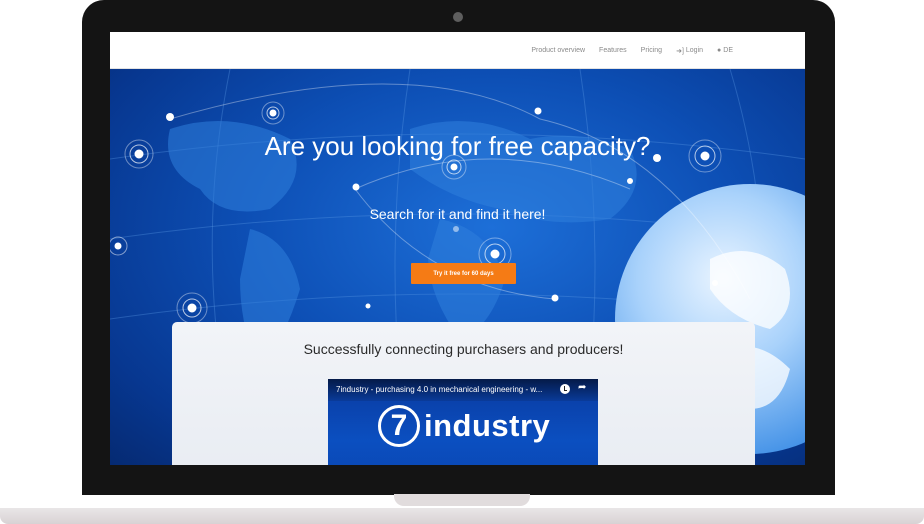 Image resolution: width=924 pixels, height=524 pixels. I want to click on nav-features-label: Features, so click(613, 50).